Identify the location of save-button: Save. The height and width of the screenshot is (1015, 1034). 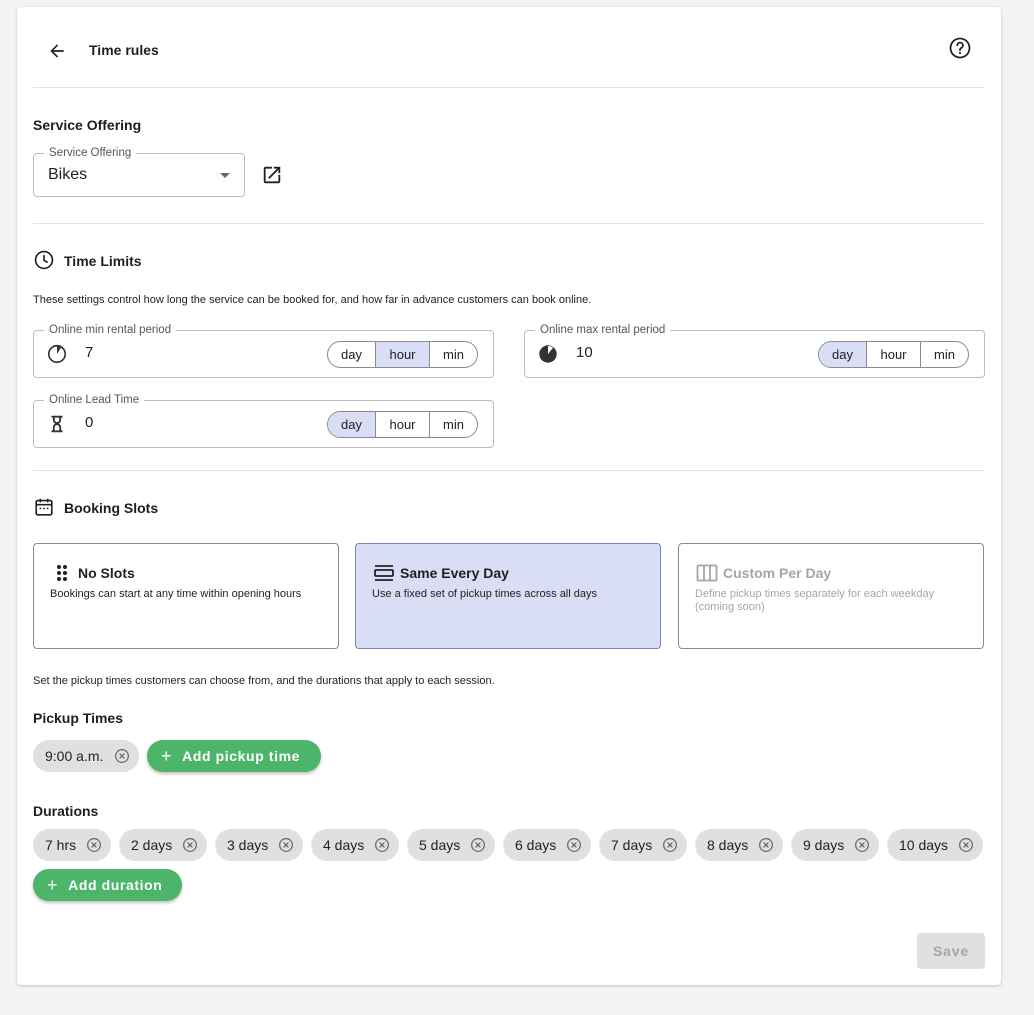
(951, 951).